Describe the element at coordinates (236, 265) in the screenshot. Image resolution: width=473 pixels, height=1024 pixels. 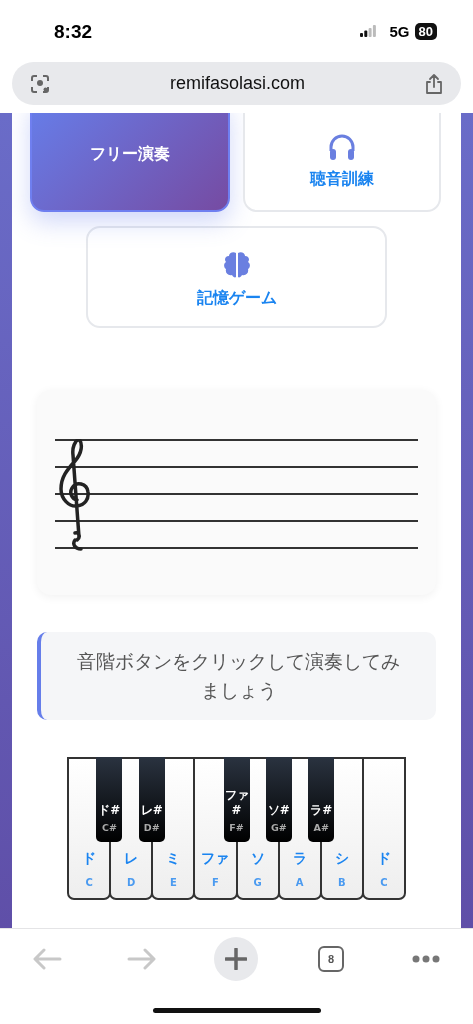
I see `brain-icon` at that location.